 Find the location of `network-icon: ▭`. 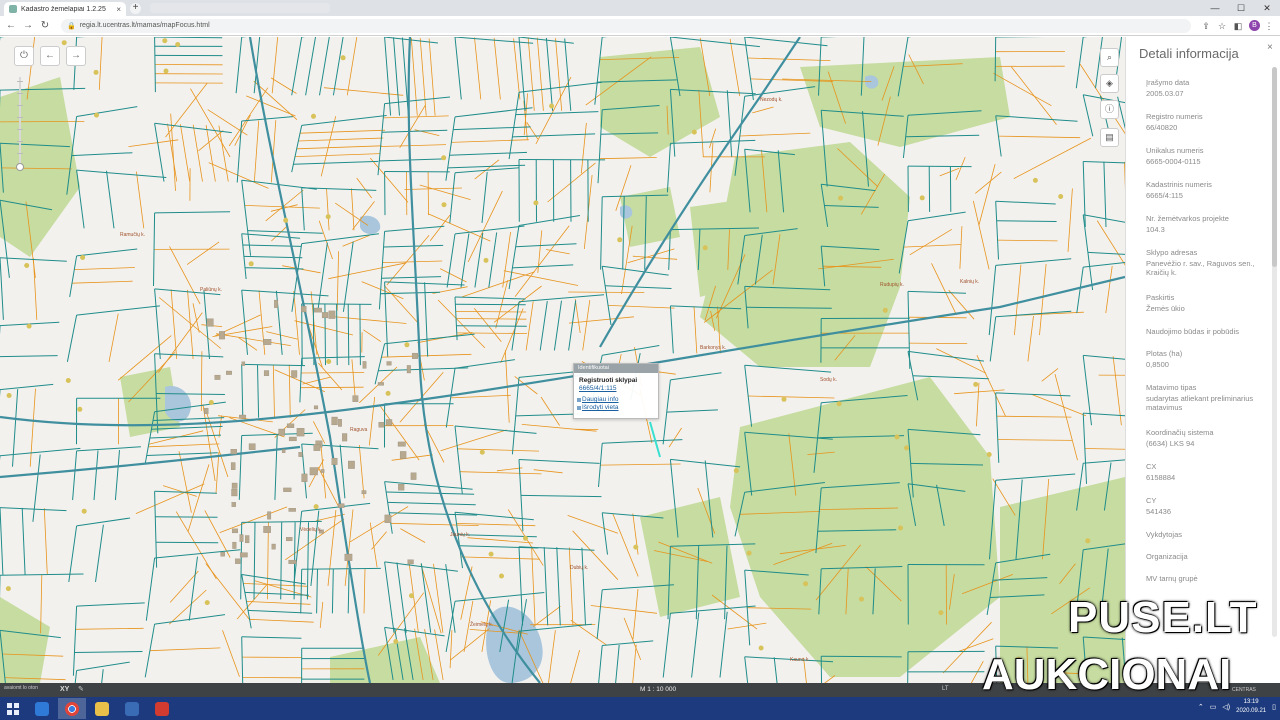

network-icon: ▭ is located at coordinates (1213, 707).